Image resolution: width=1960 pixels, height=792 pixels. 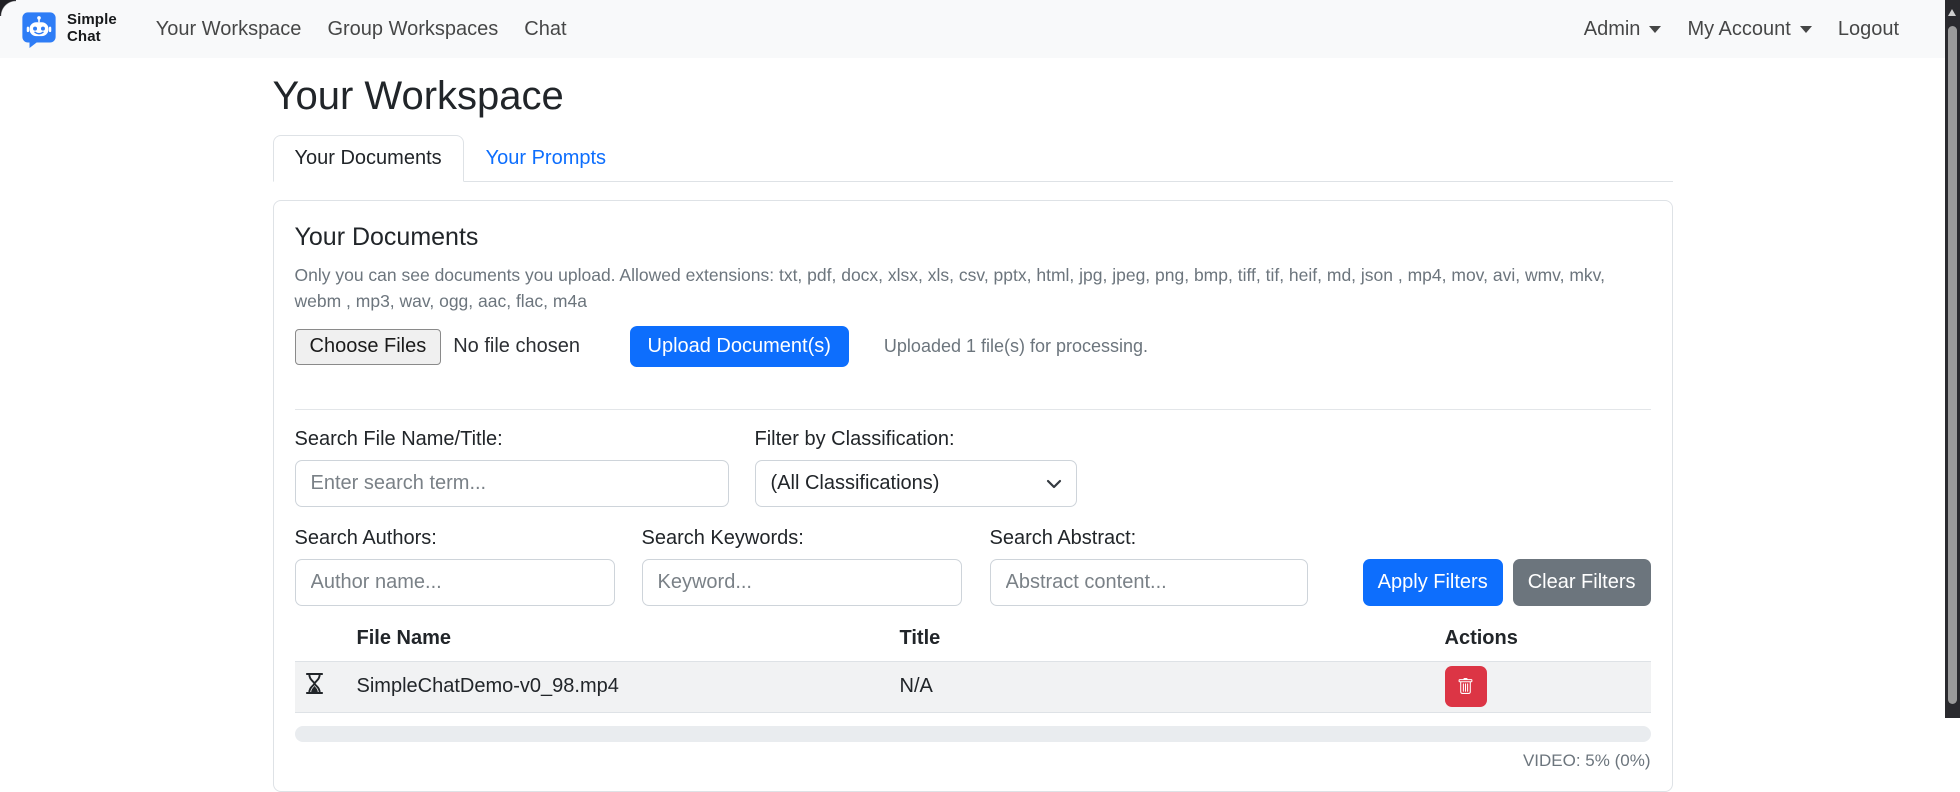 I want to click on tab-your-documents: Your Documents, so click(x=368, y=158).